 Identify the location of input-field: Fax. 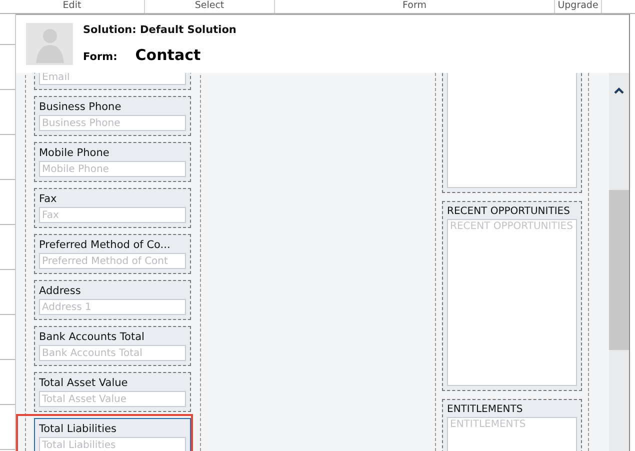
(112, 215).